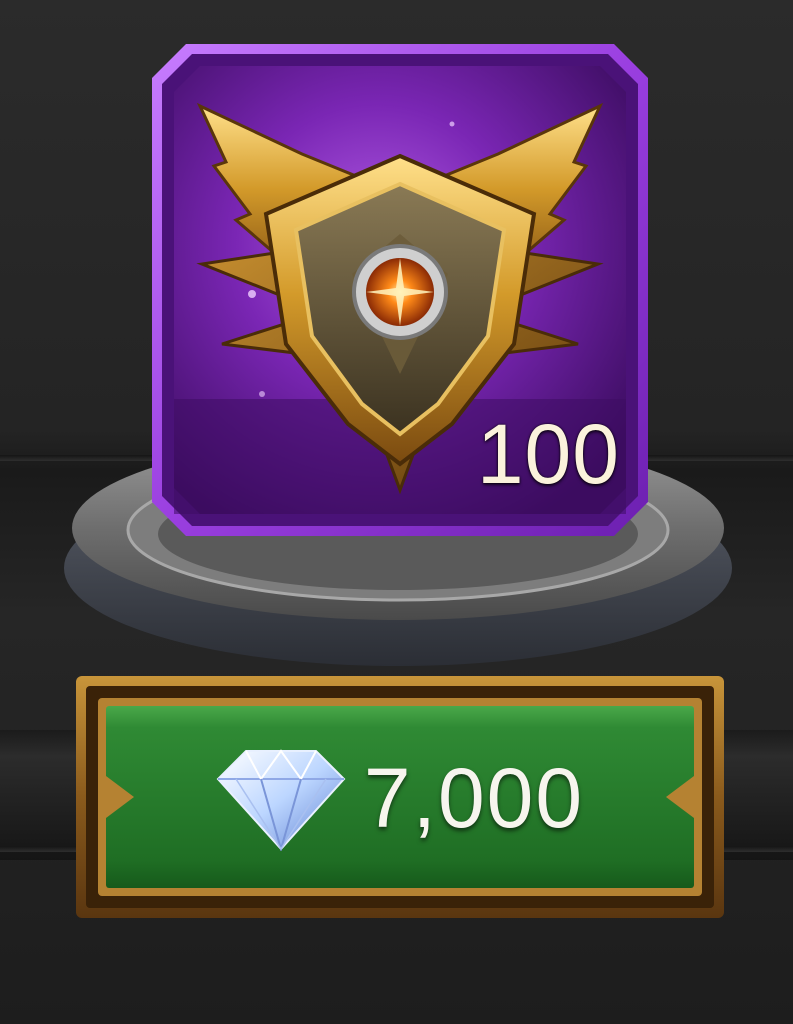  I want to click on item-quantity-label: 100, so click(548, 454).